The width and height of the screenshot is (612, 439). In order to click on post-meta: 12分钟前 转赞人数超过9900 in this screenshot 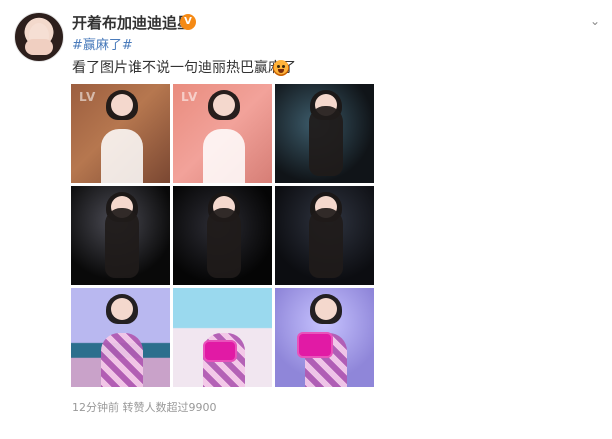, I will do `click(144, 407)`.